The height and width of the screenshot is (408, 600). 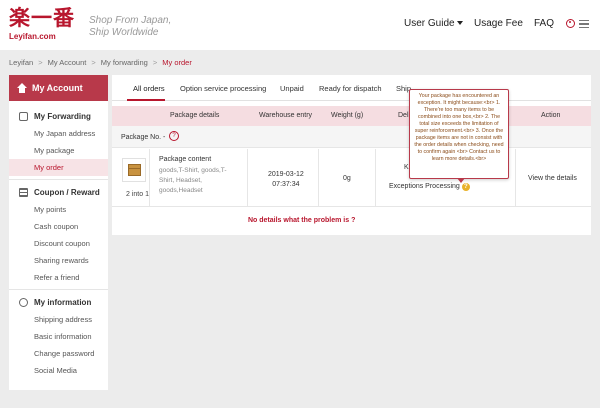 What do you see at coordinates (58, 209) in the screenshot?
I see `sidebar-item-my-points: My points` at bounding box center [58, 209].